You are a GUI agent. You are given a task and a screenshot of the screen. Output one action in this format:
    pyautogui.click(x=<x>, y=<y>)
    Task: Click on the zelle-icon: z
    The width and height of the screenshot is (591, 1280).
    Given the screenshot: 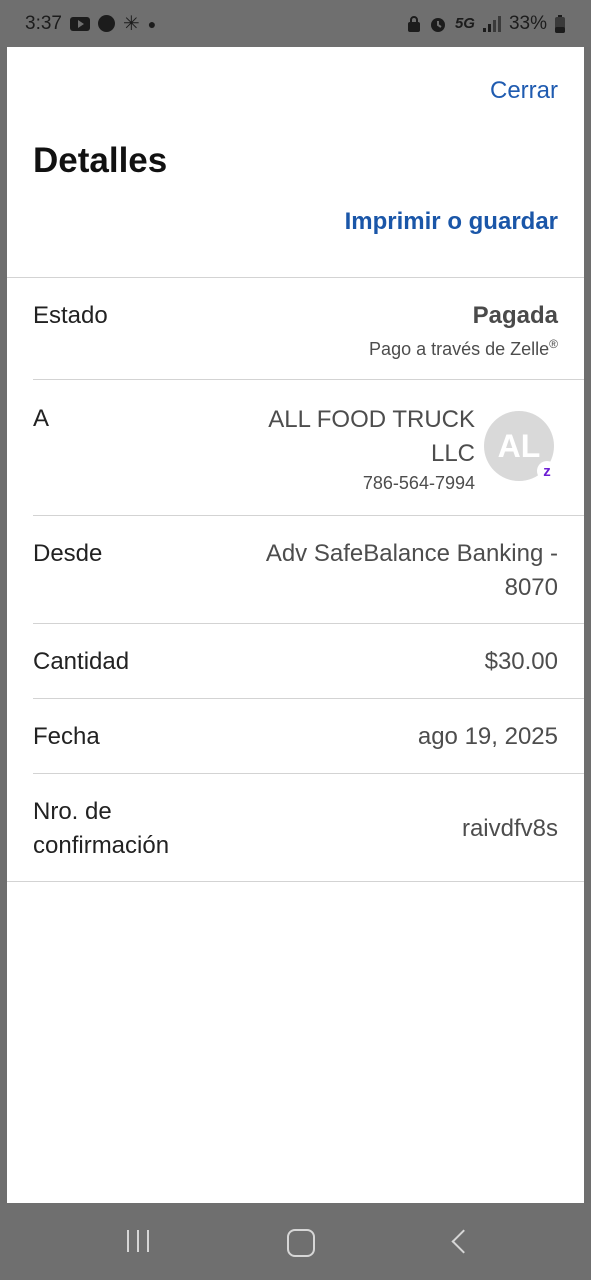 What is the action you would take?
    pyautogui.click(x=547, y=471)
    